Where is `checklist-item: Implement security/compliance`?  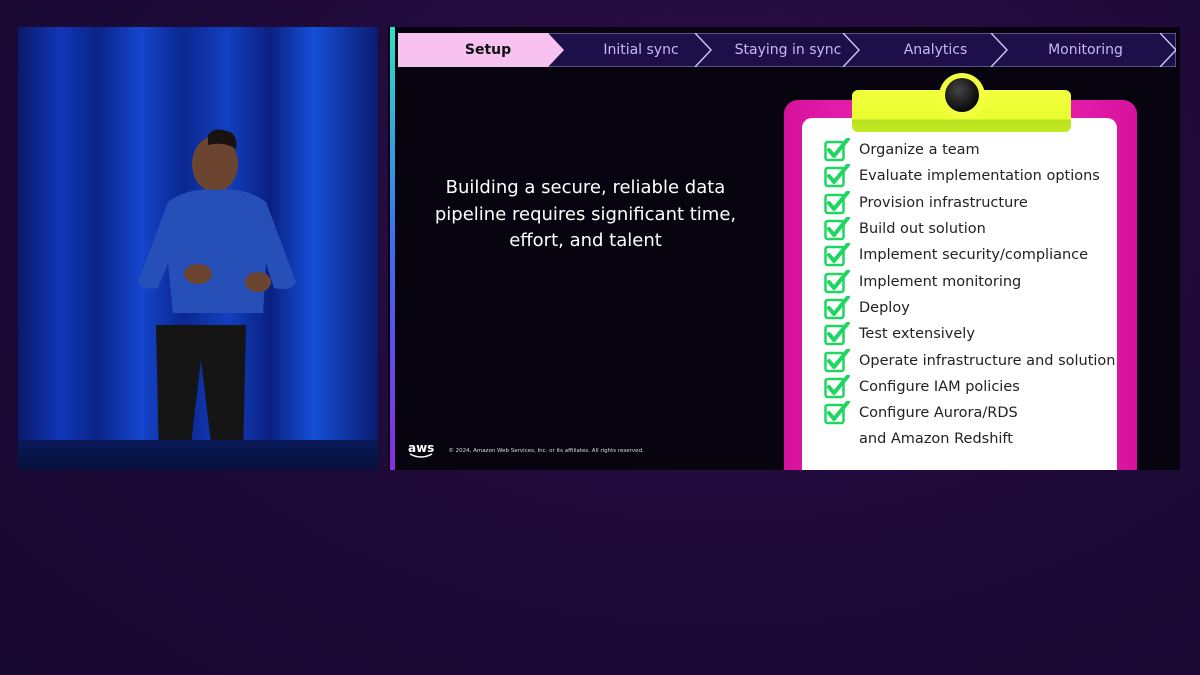
checklist-item: Implement security/compliance is located at coordinates (970, 255).